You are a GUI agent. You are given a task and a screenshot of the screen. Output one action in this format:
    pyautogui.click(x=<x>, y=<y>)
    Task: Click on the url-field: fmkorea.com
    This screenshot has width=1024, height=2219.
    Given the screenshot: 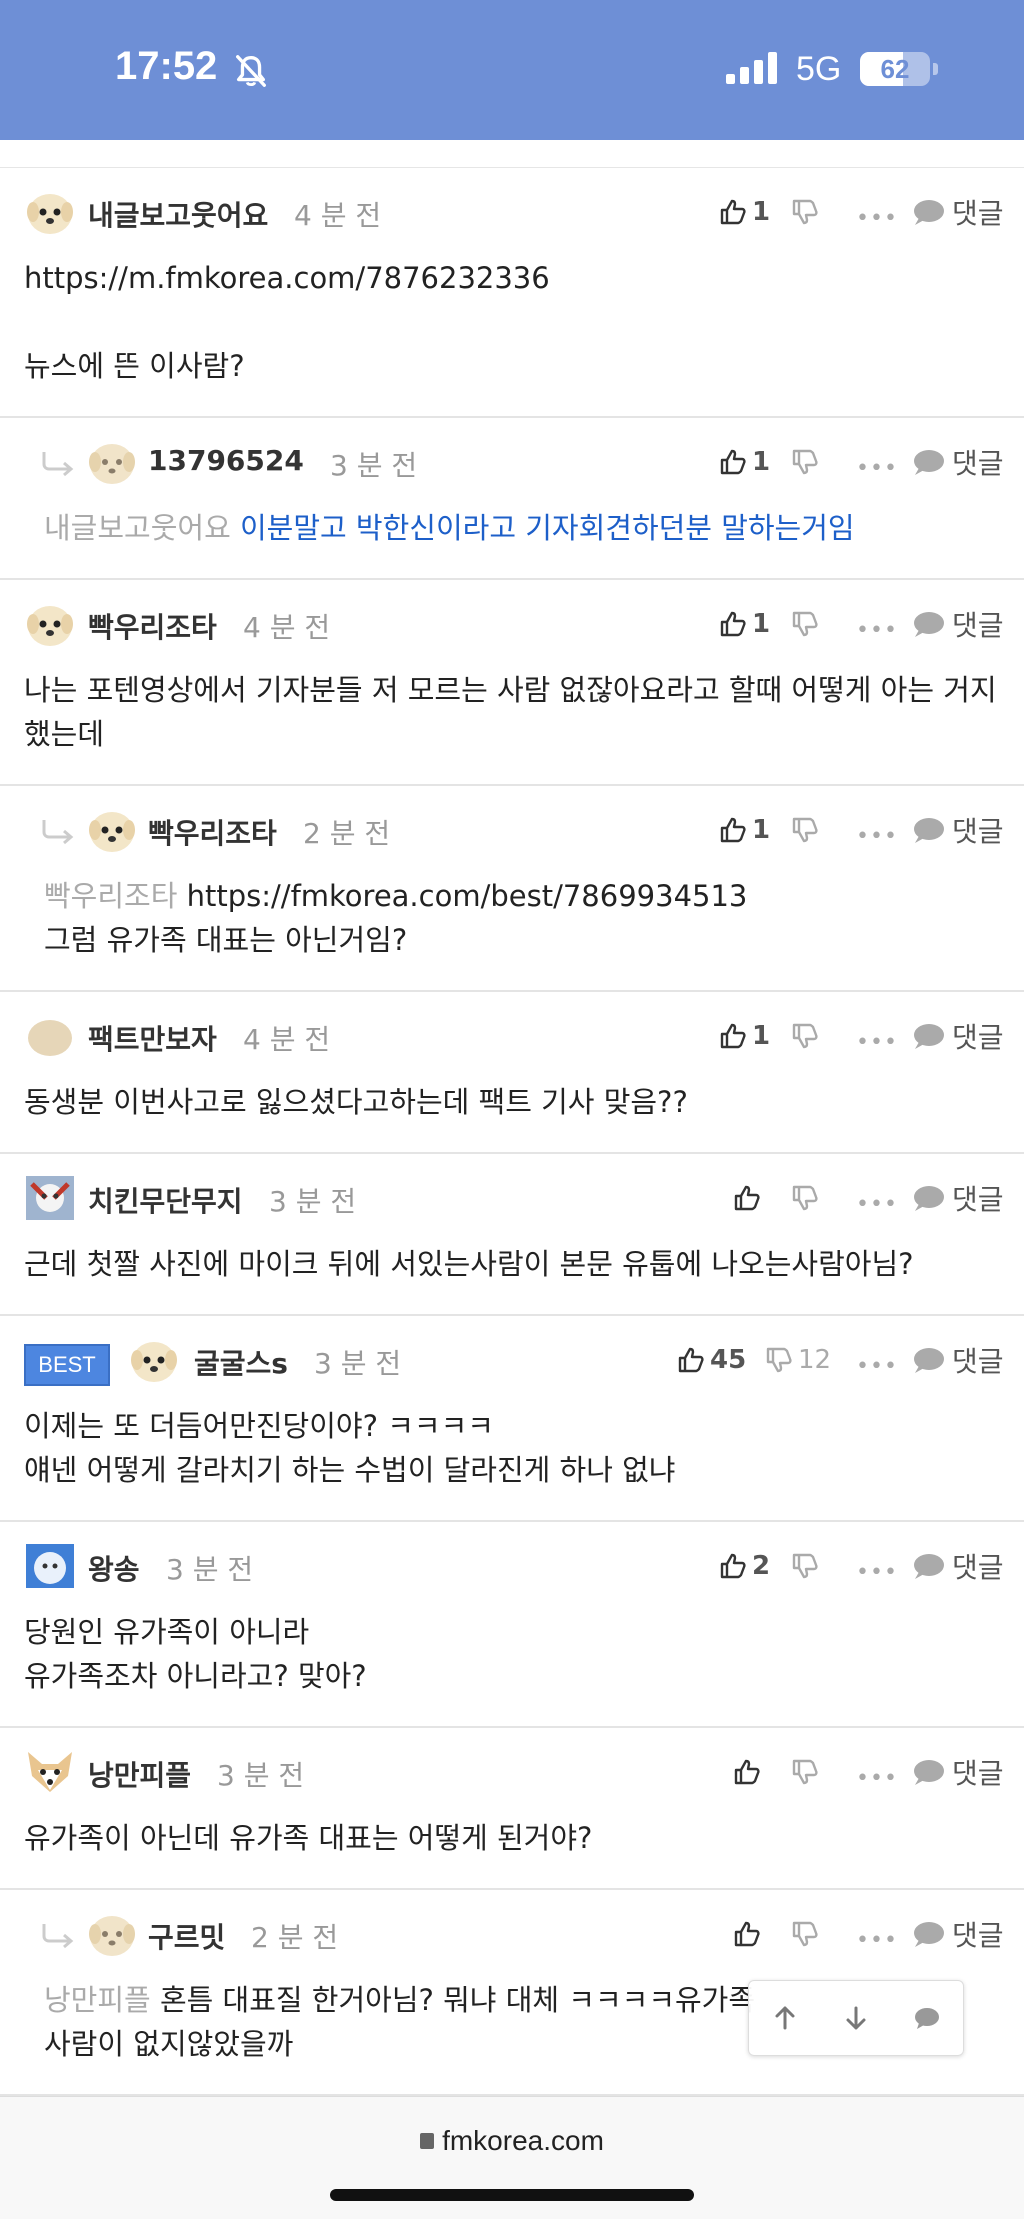 What is the action you would take?
    pyautogui.click(x=512, y=2141)
    